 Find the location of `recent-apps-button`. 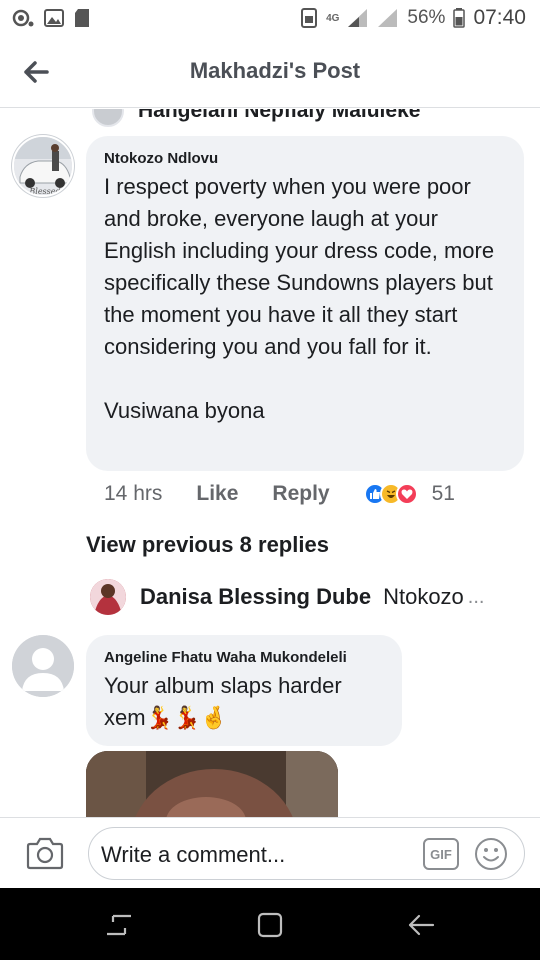

recent-apps-button is located at coordinates (119, 925).